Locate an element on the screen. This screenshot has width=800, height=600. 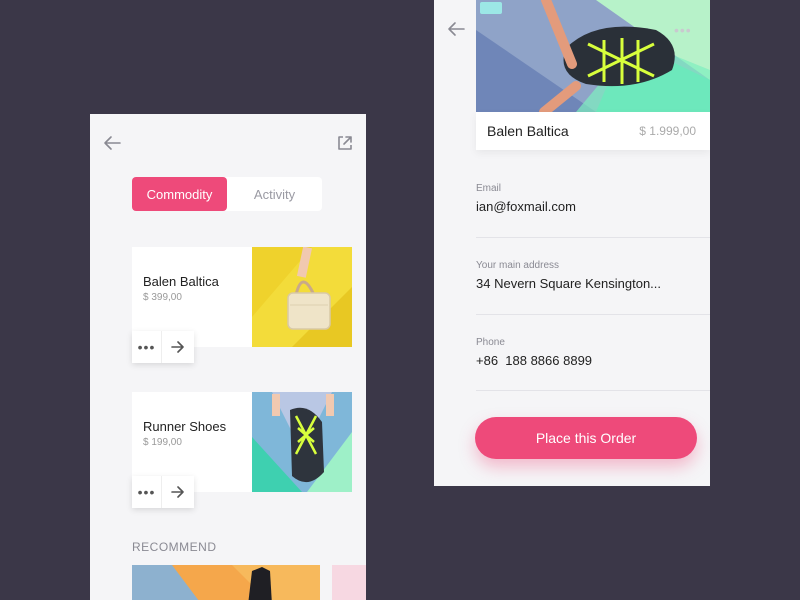
recommend-heading: RECOMMEND is located at coordinates (174, 547).